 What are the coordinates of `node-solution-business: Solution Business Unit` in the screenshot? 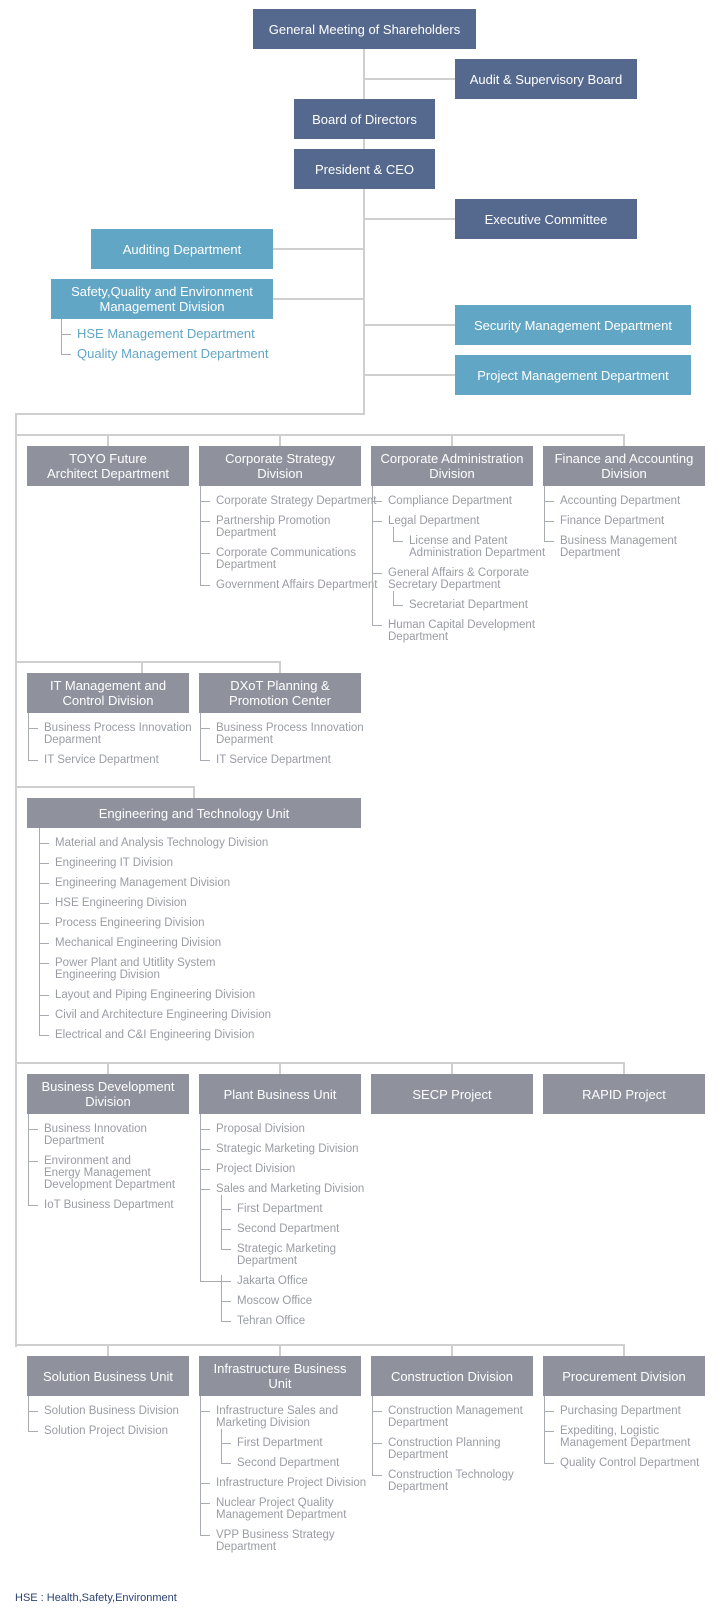 It's located at (108, 1376).